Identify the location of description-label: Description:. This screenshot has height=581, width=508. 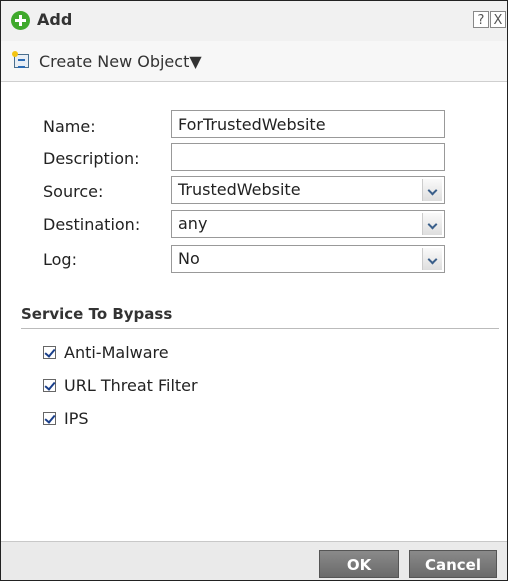
(91, 158).